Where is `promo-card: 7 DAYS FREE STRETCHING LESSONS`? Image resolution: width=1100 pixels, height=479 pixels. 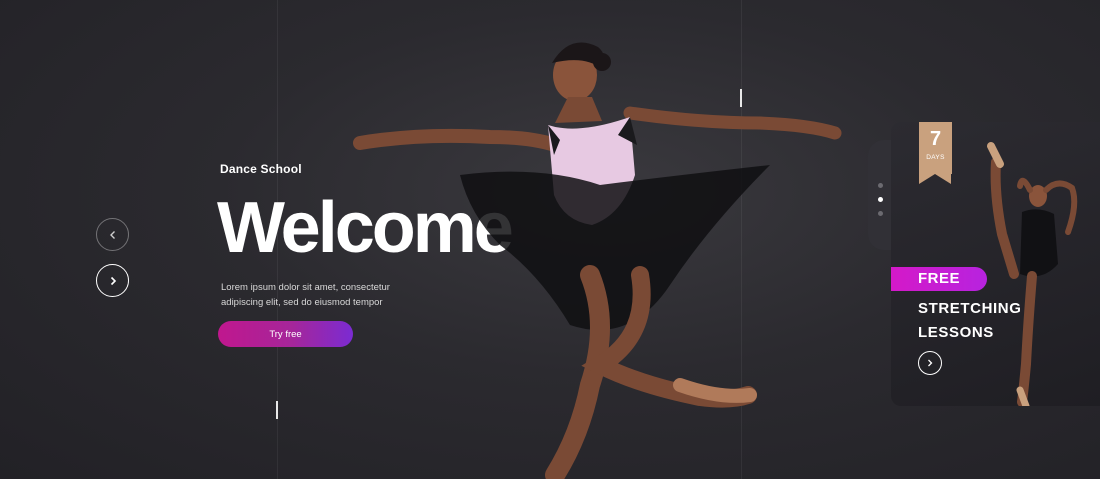 promo-card: 7 DAYS FREE STRETCHING LESSONS is located at coordinates (995, 264).